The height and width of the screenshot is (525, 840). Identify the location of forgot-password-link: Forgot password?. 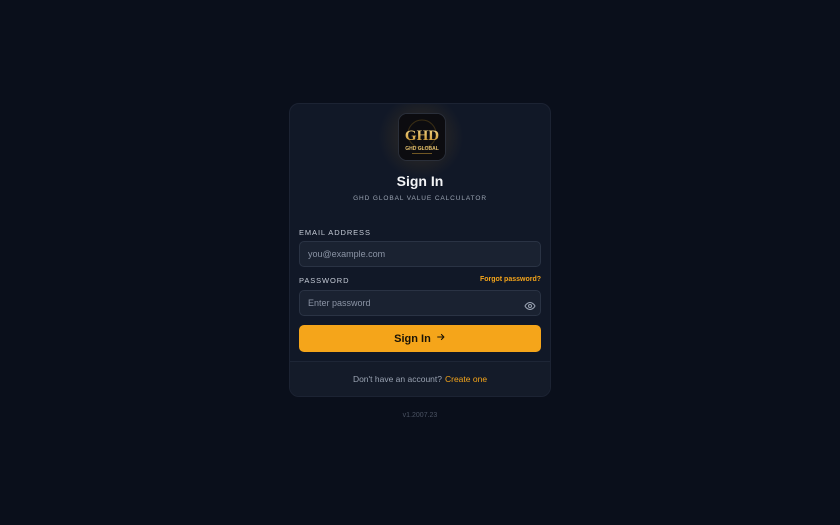
(510, 279).